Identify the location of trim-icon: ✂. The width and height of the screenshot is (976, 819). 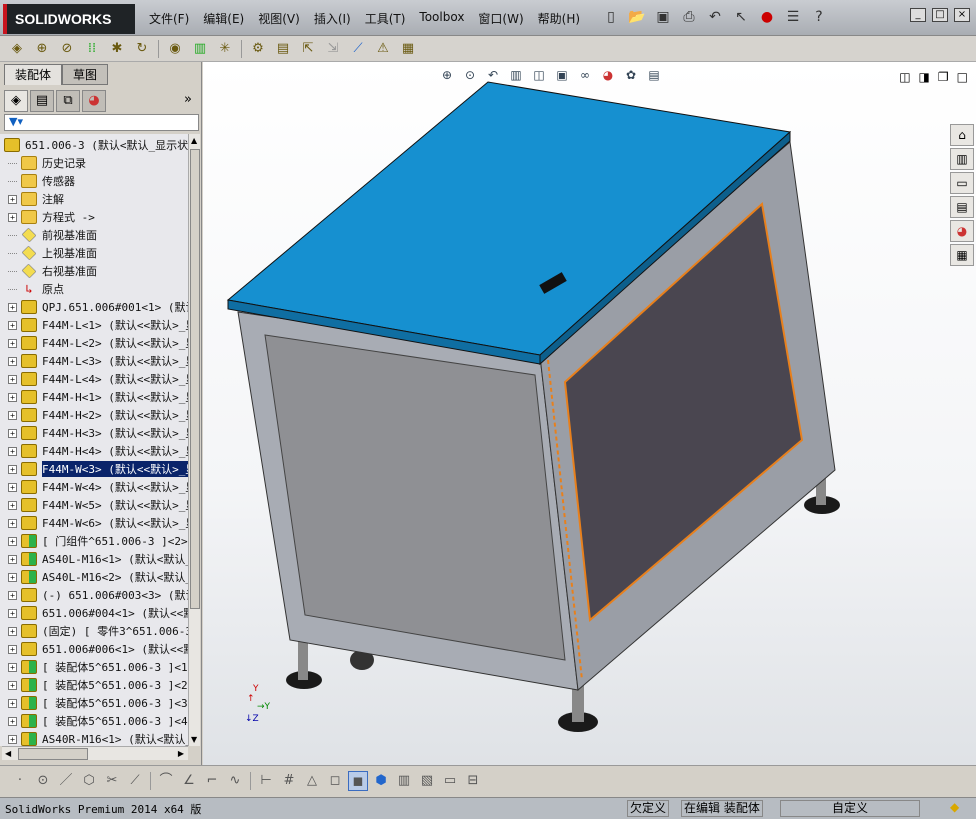
(112, 781).